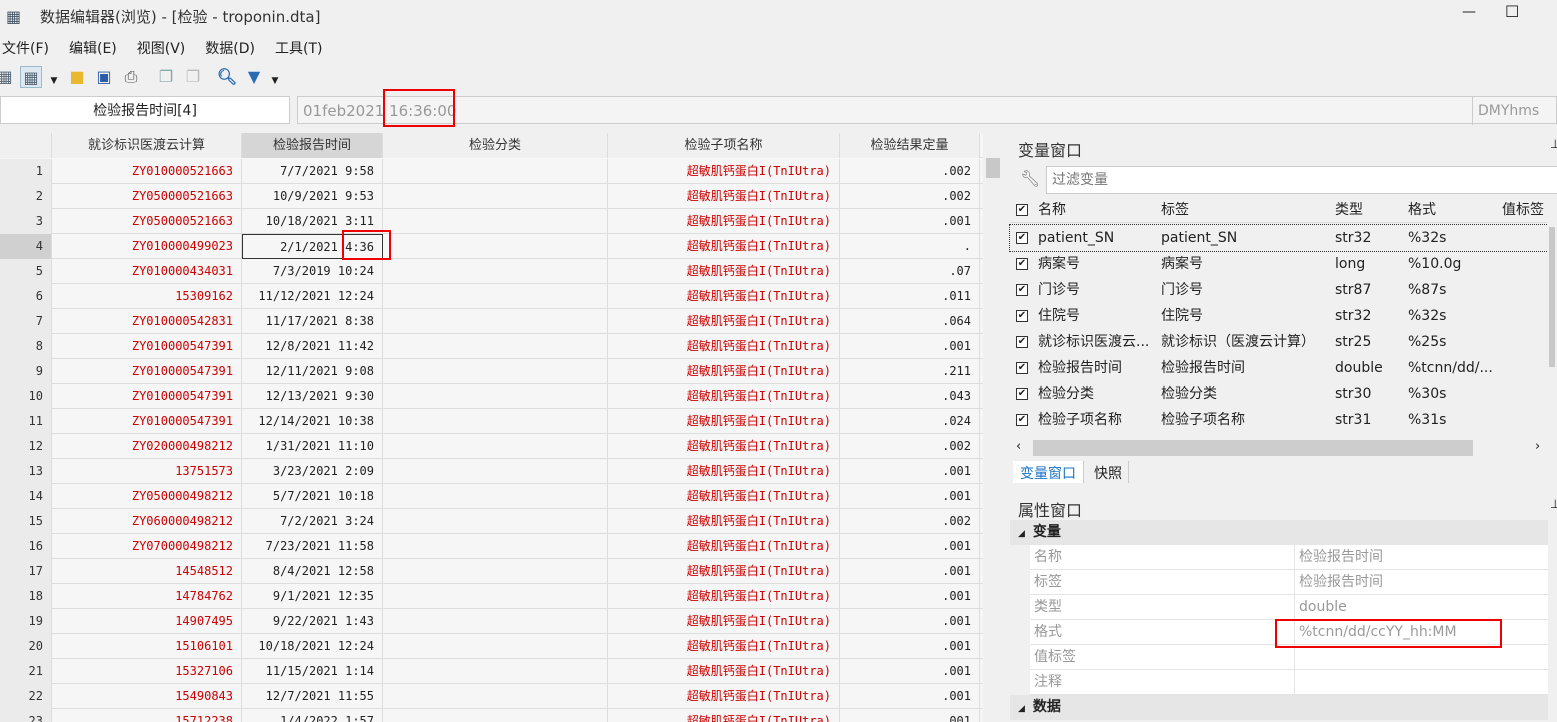 This screenshot has width=1557, height=722. Describe the element at coordinates (312, 371) in the screenshot. I see `report-time-cell: 12/11/2021 9:08` at that location.